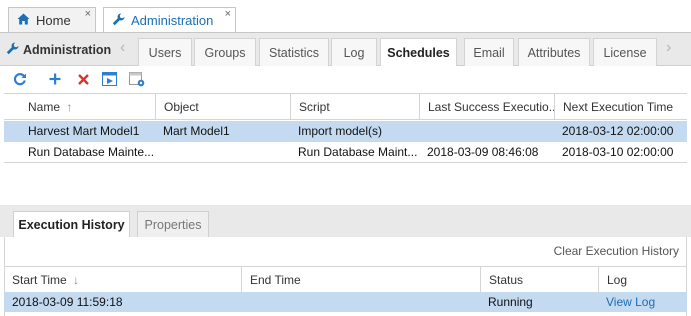  Describe the element at coordinates (122, 280) in the screenshot. I see `column-header-start-time: Start Time ↓` at that location.